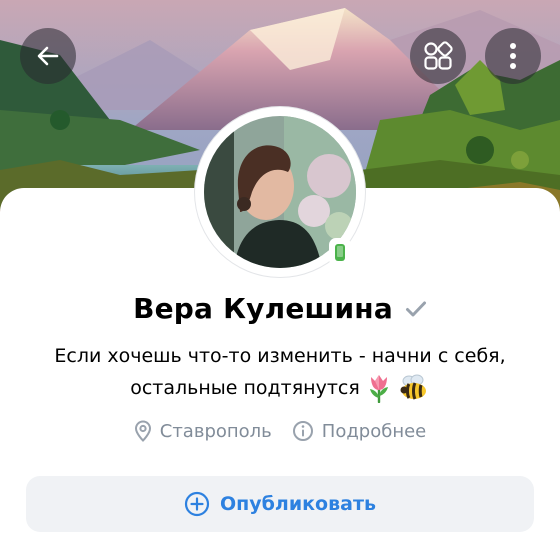  Describe the element at coordinates (374, 431) in the screenshot. I see `details-label: Подробнее` at that location.